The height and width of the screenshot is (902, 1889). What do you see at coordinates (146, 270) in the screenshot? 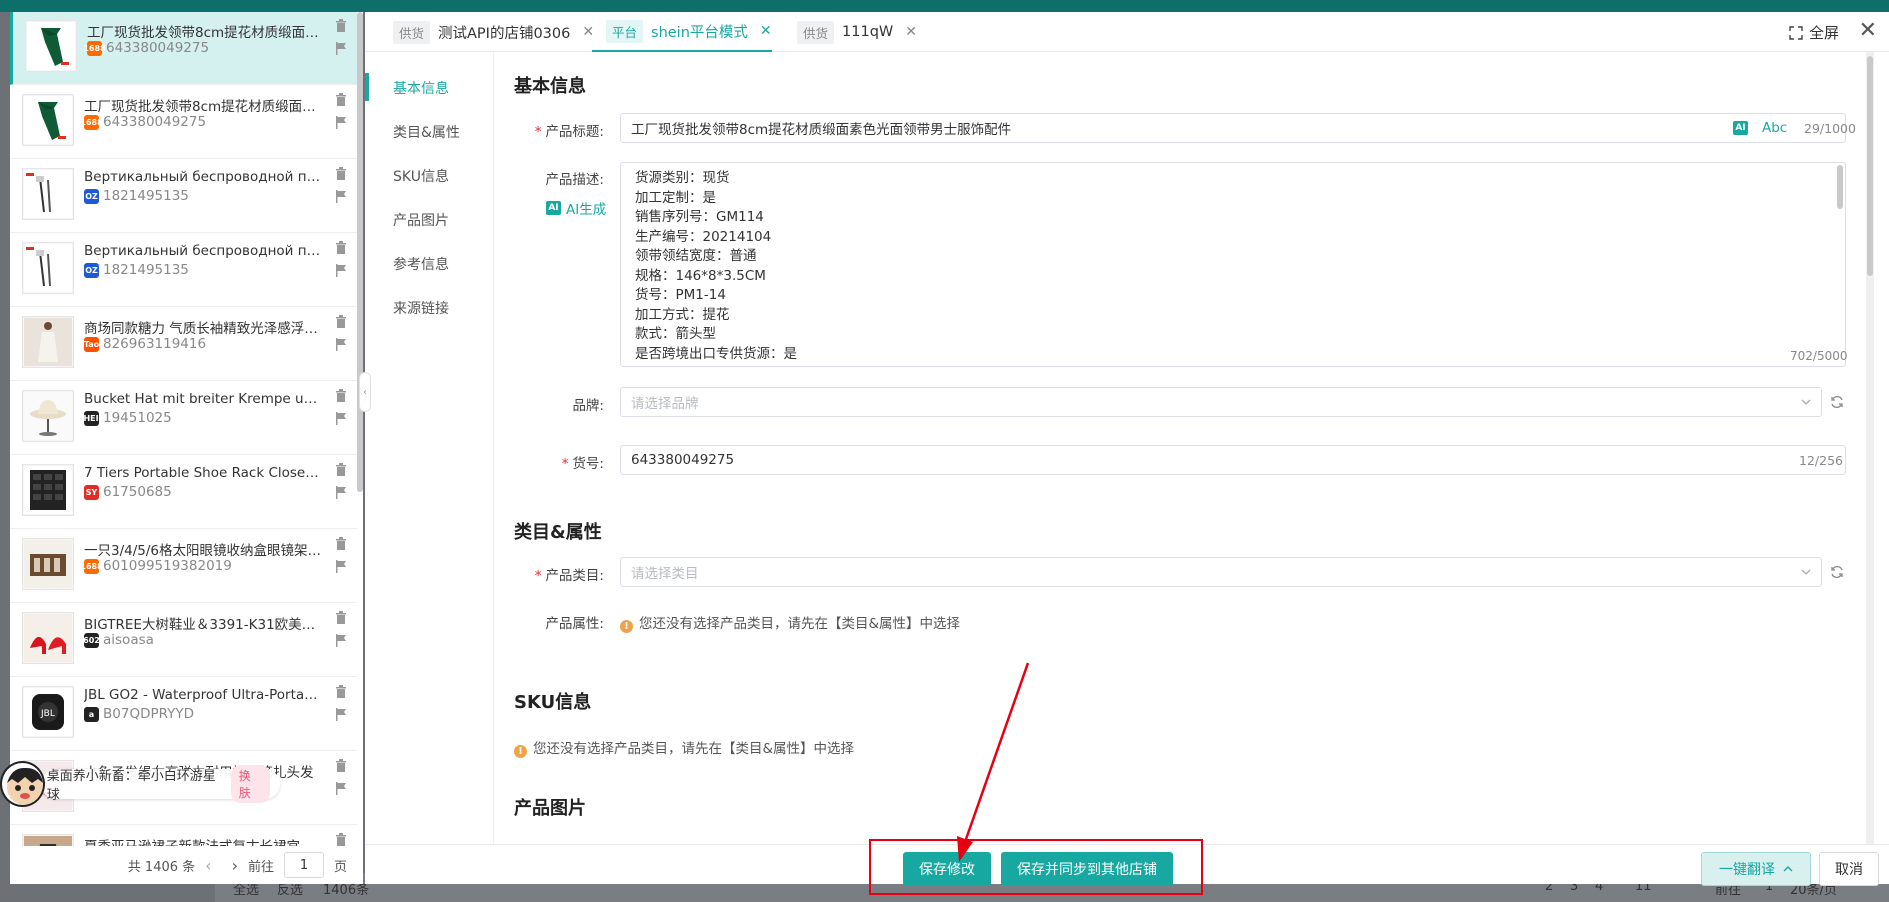
I see `product-id: 1821495135` at bounding box center [146, 270].